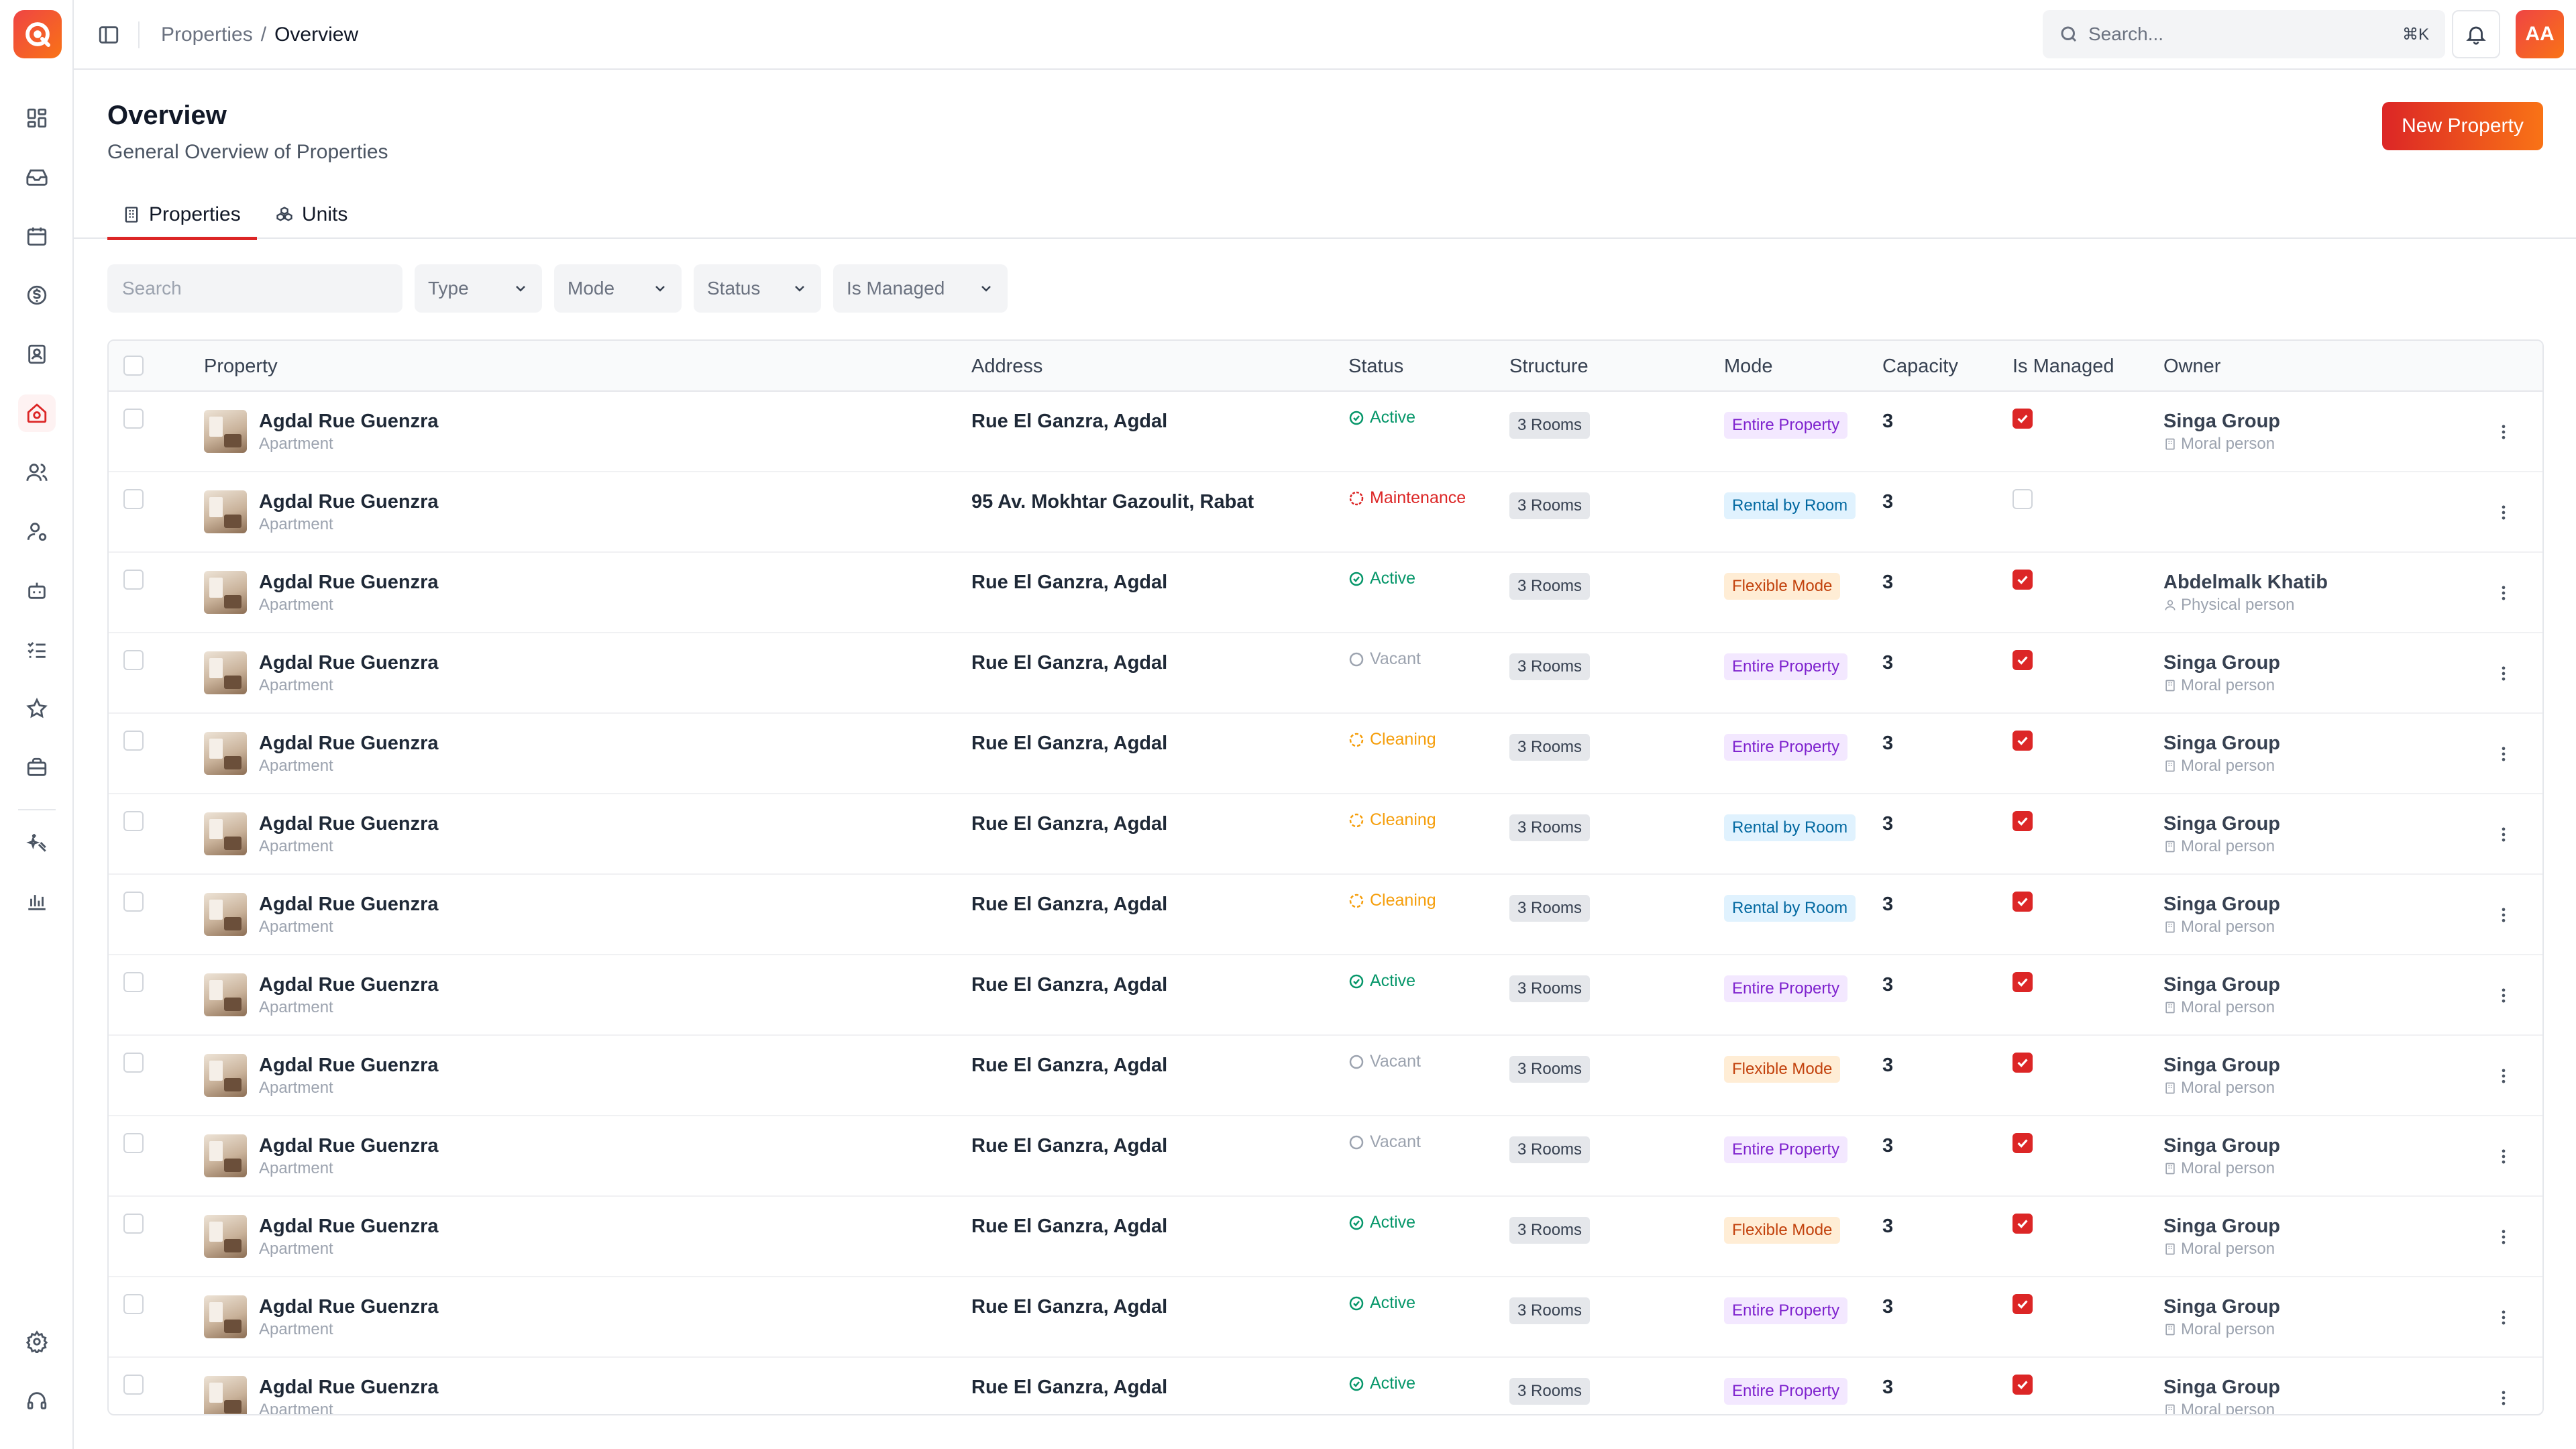  Describe the element at coordinates (37, 1341) in the screenshot. I see `gear-icon` at that location.